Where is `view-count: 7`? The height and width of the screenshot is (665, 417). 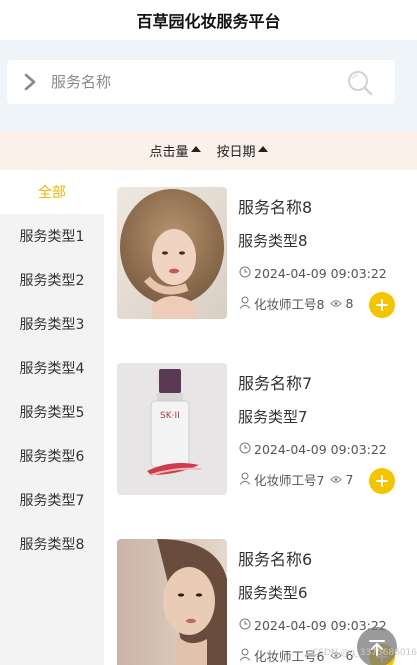 view-count: 7 is located at coordinates (341, 479).